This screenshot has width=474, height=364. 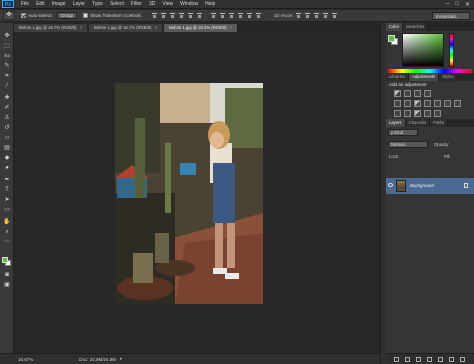 I want to click on layer-mask-icon, so click(x=418, y=359).